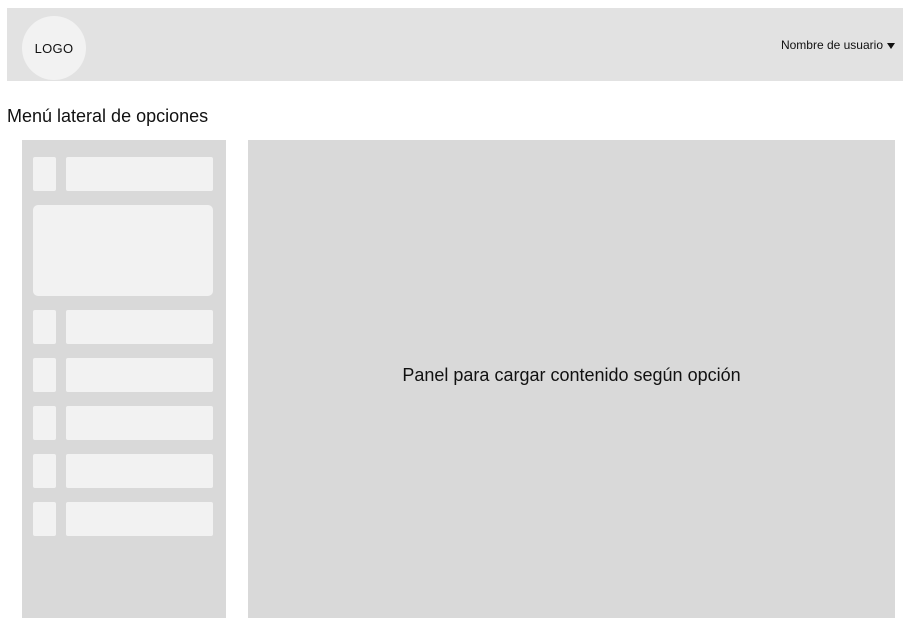  I want to click on logo-text: LOGO, so click(54, 48).